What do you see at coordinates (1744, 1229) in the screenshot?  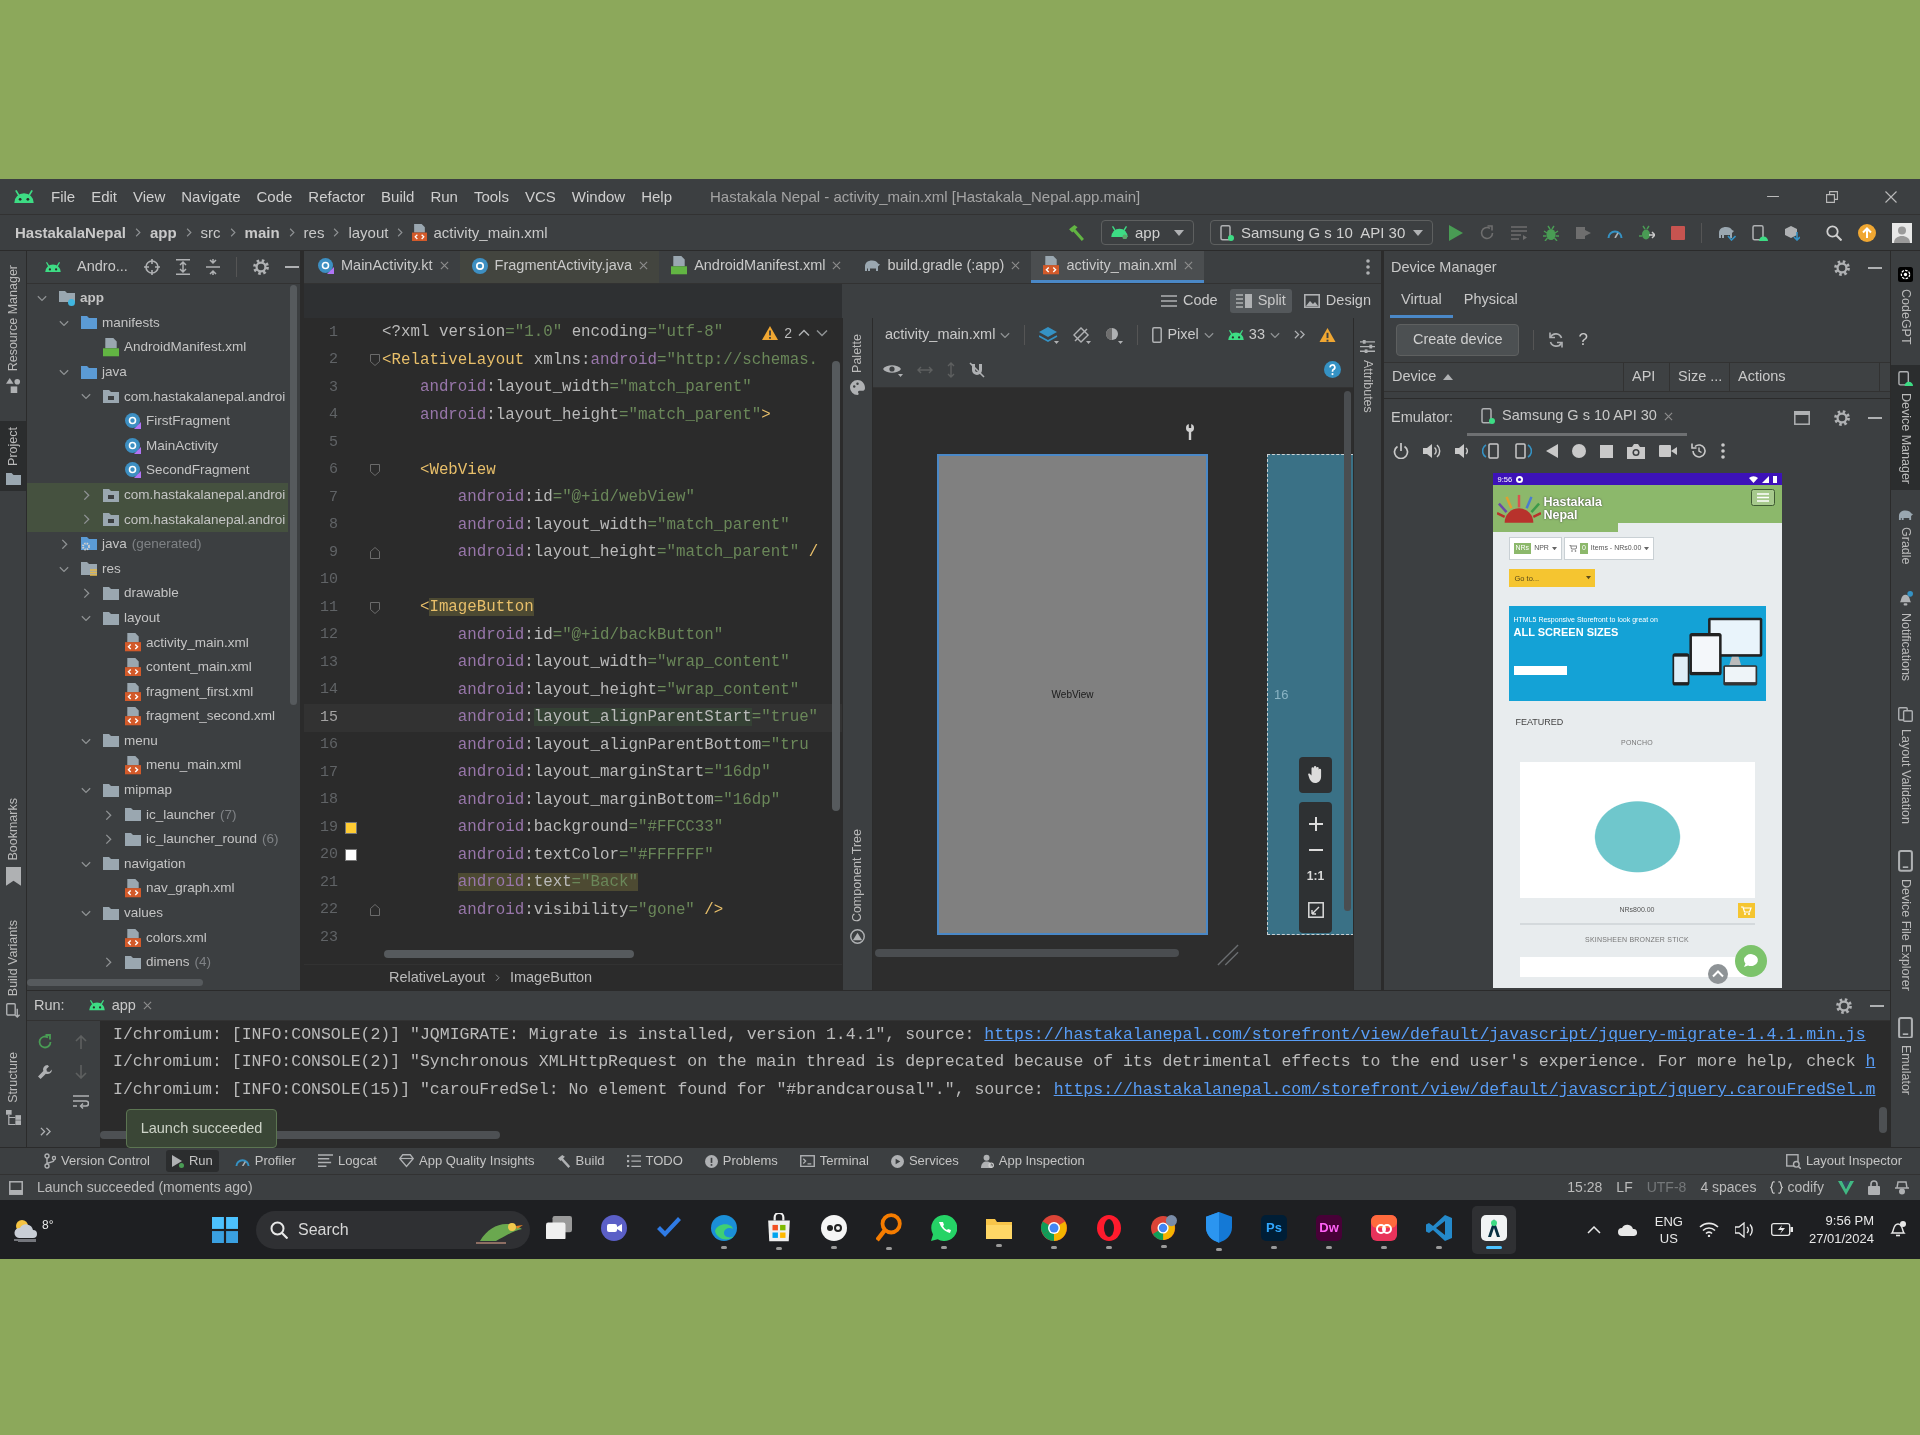 I see `volume-icon` at bounding box center [1744, 1229].